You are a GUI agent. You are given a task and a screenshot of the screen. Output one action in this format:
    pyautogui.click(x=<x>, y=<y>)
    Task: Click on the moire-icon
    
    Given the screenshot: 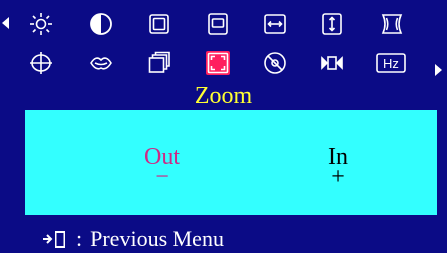 What is the action you would take?
    pyautogui.click(x=332, y=63)
    